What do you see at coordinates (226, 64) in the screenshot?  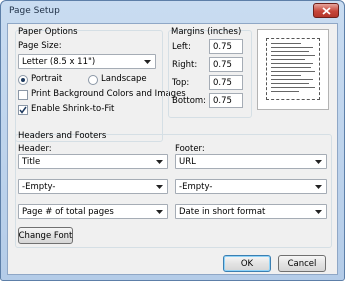 I see `right-margin-input: 0.75` at bounding box center [226, 64].